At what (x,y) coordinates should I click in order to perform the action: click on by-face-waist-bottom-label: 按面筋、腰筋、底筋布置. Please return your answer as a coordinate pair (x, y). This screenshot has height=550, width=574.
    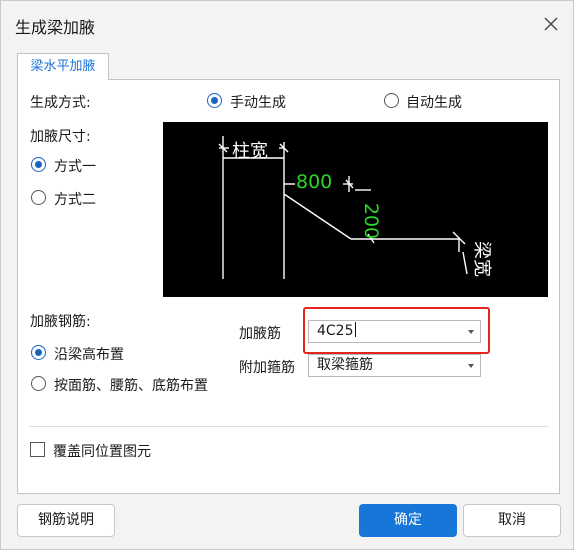
    Looking at the image, I should click on (131, 385).